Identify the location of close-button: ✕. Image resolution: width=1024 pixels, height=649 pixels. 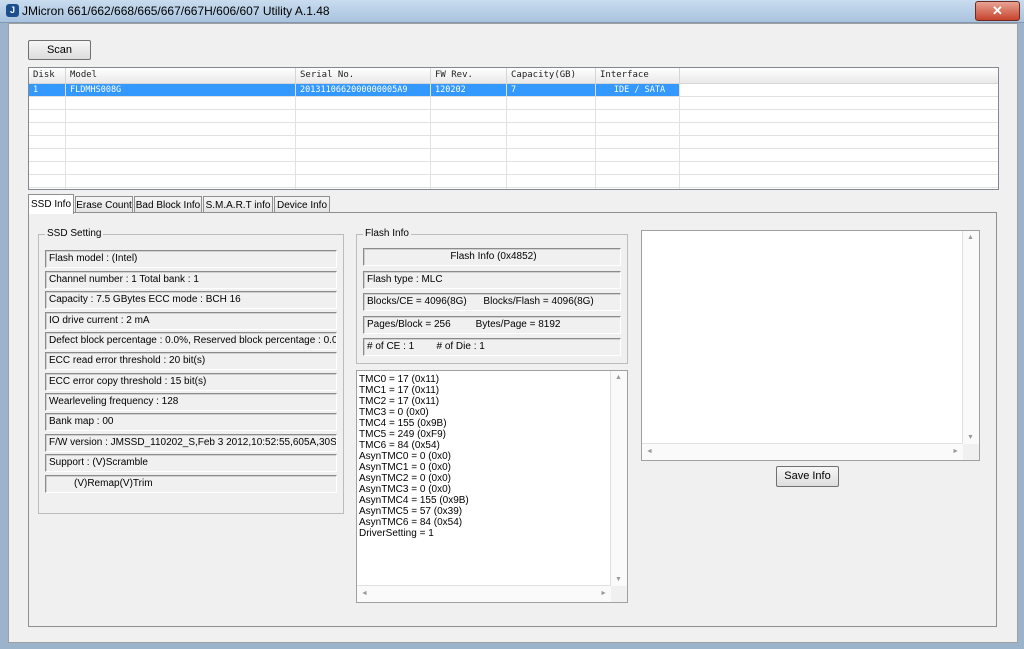
(997, 11).